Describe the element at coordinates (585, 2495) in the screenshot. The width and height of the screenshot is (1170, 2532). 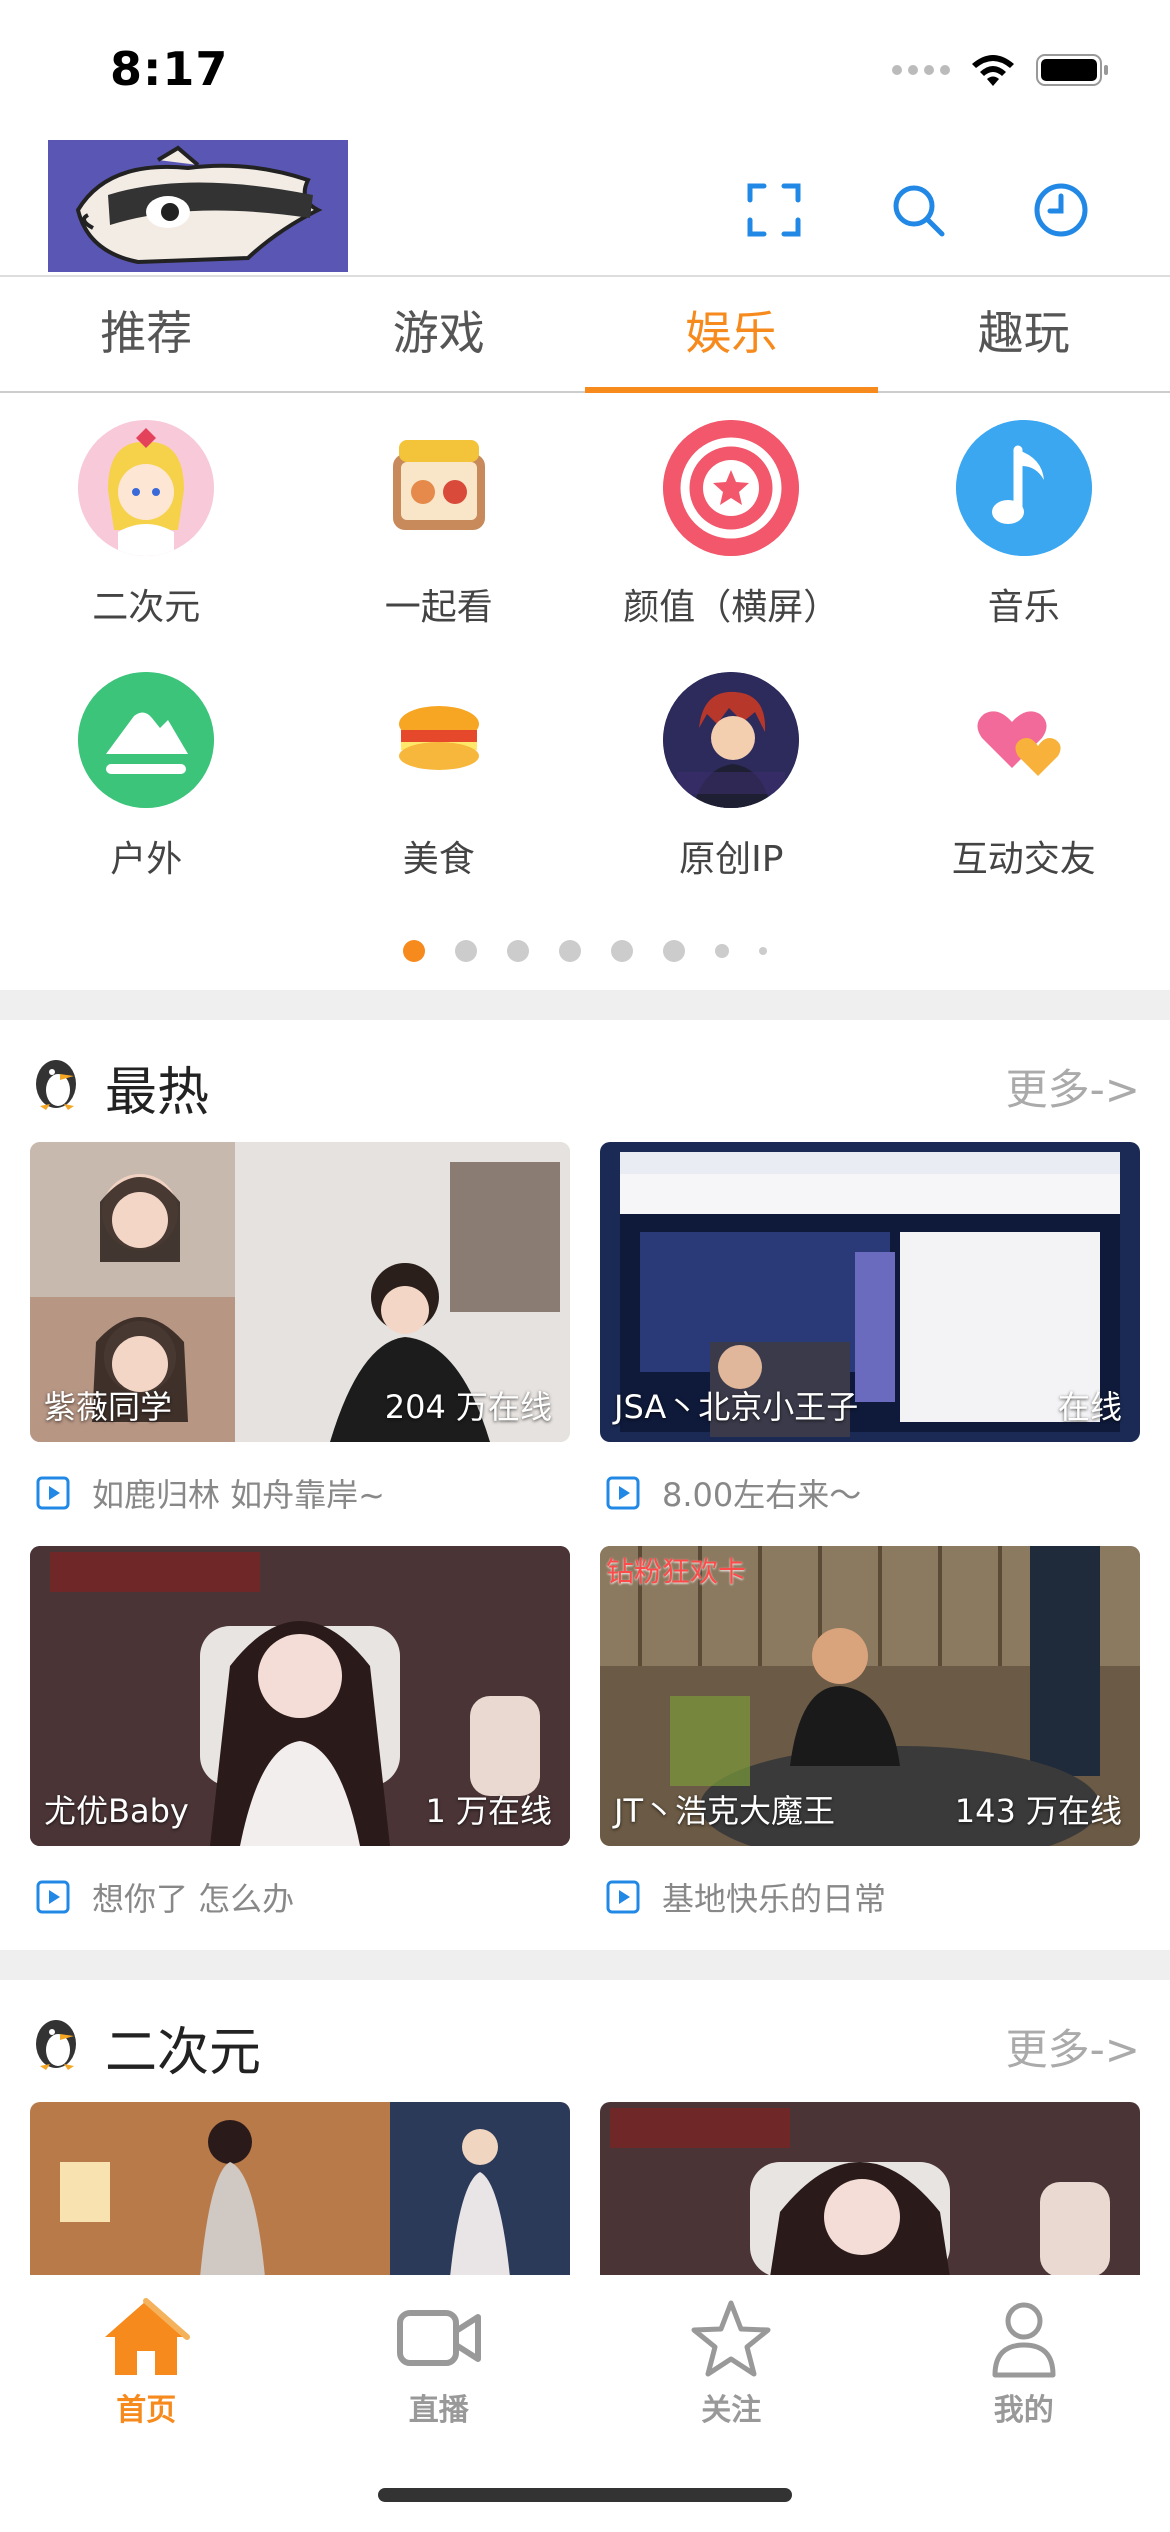
I see `home-indicator` at that location.